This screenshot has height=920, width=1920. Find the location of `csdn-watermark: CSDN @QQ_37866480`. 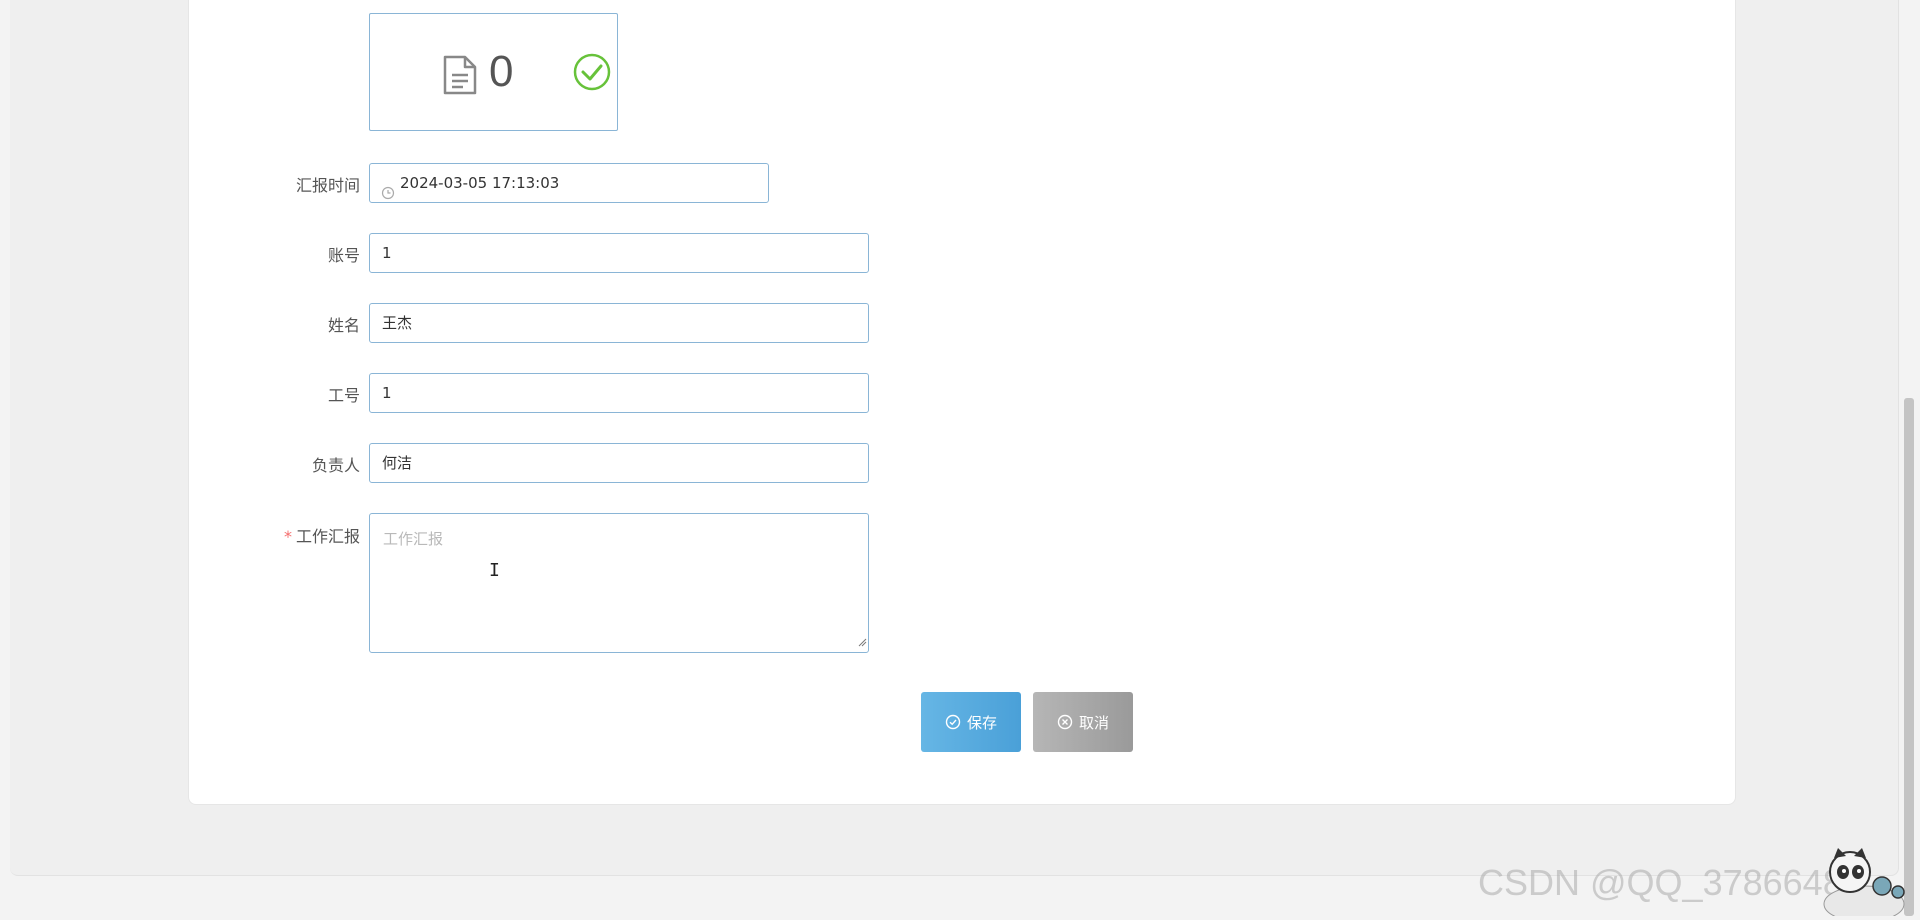

csdn-watermark: CSDN @QQ_37866480 is located at coordinates (1670, 882).